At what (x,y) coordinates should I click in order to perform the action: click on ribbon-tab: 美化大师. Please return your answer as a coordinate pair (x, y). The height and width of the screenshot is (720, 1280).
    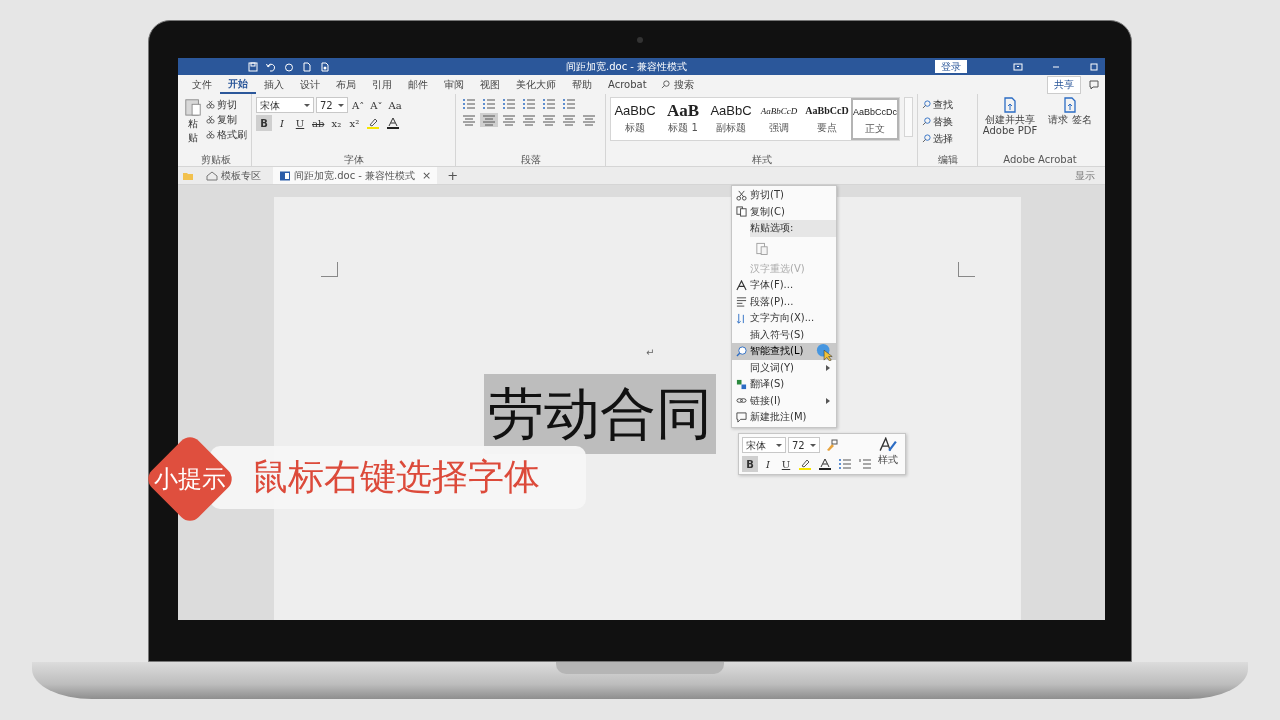
    Looking at the image, I should click on (536, 84).